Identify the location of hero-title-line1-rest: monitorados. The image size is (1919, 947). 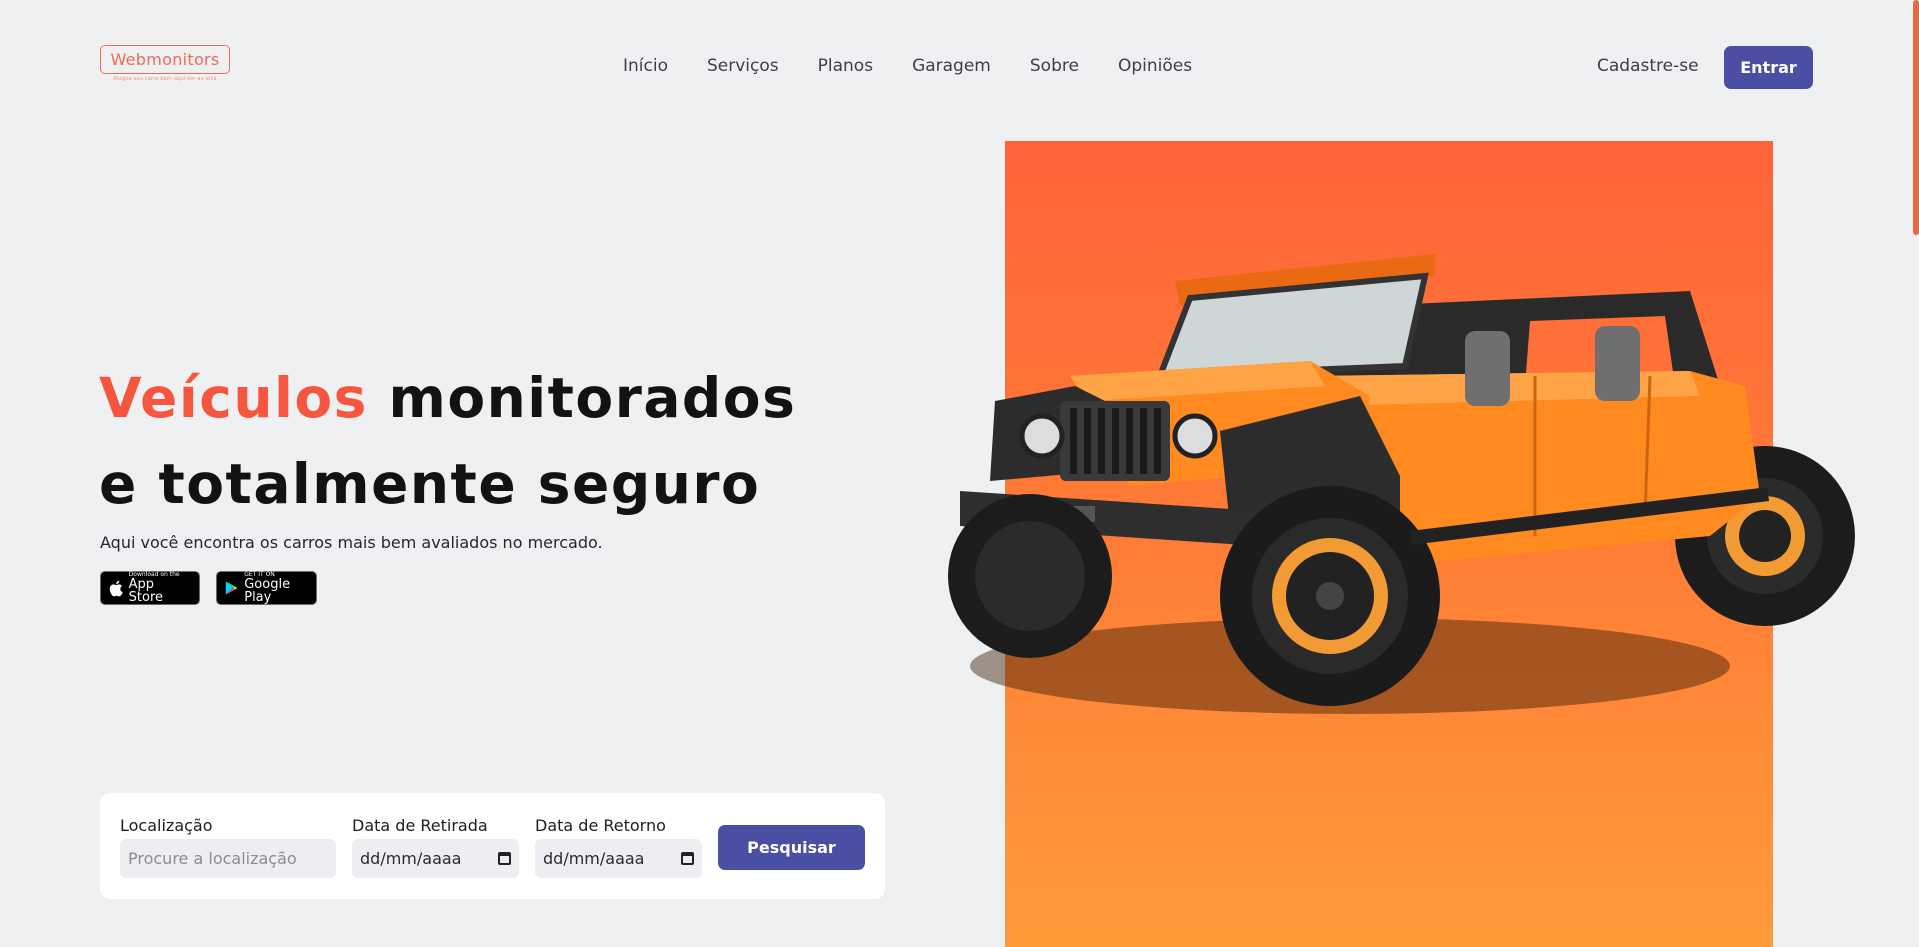
(592, 398).